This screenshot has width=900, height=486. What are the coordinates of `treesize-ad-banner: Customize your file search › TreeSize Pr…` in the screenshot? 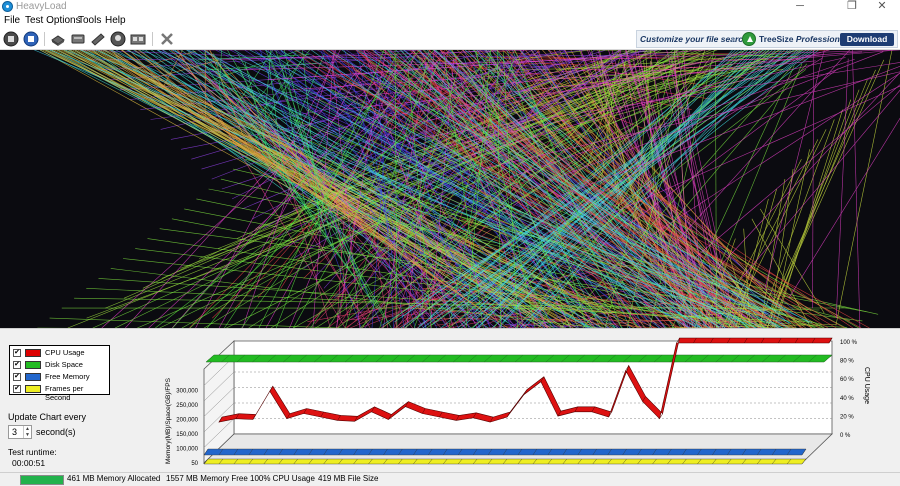 It's located at (767, 39).